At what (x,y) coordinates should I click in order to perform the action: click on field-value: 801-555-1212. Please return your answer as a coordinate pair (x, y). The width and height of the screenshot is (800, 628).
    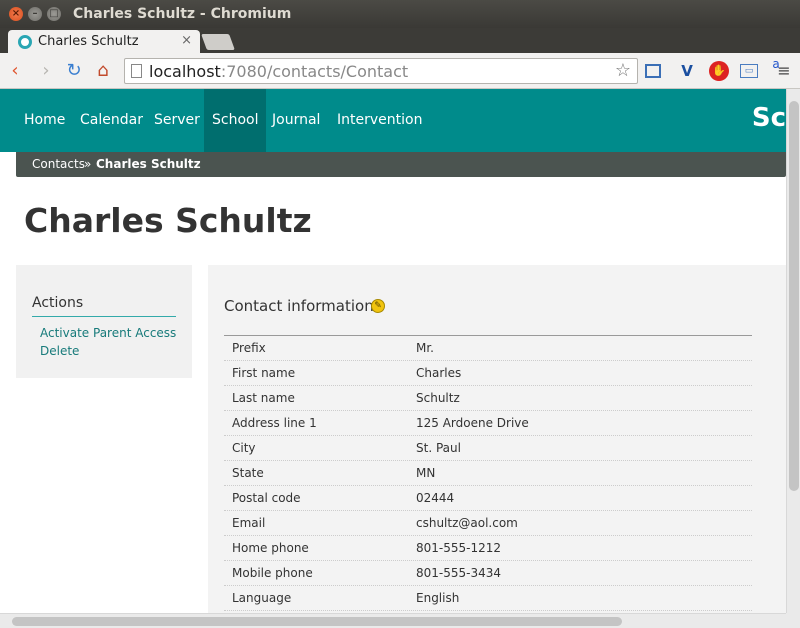
    Looking at the image, I should click on (459, 548).